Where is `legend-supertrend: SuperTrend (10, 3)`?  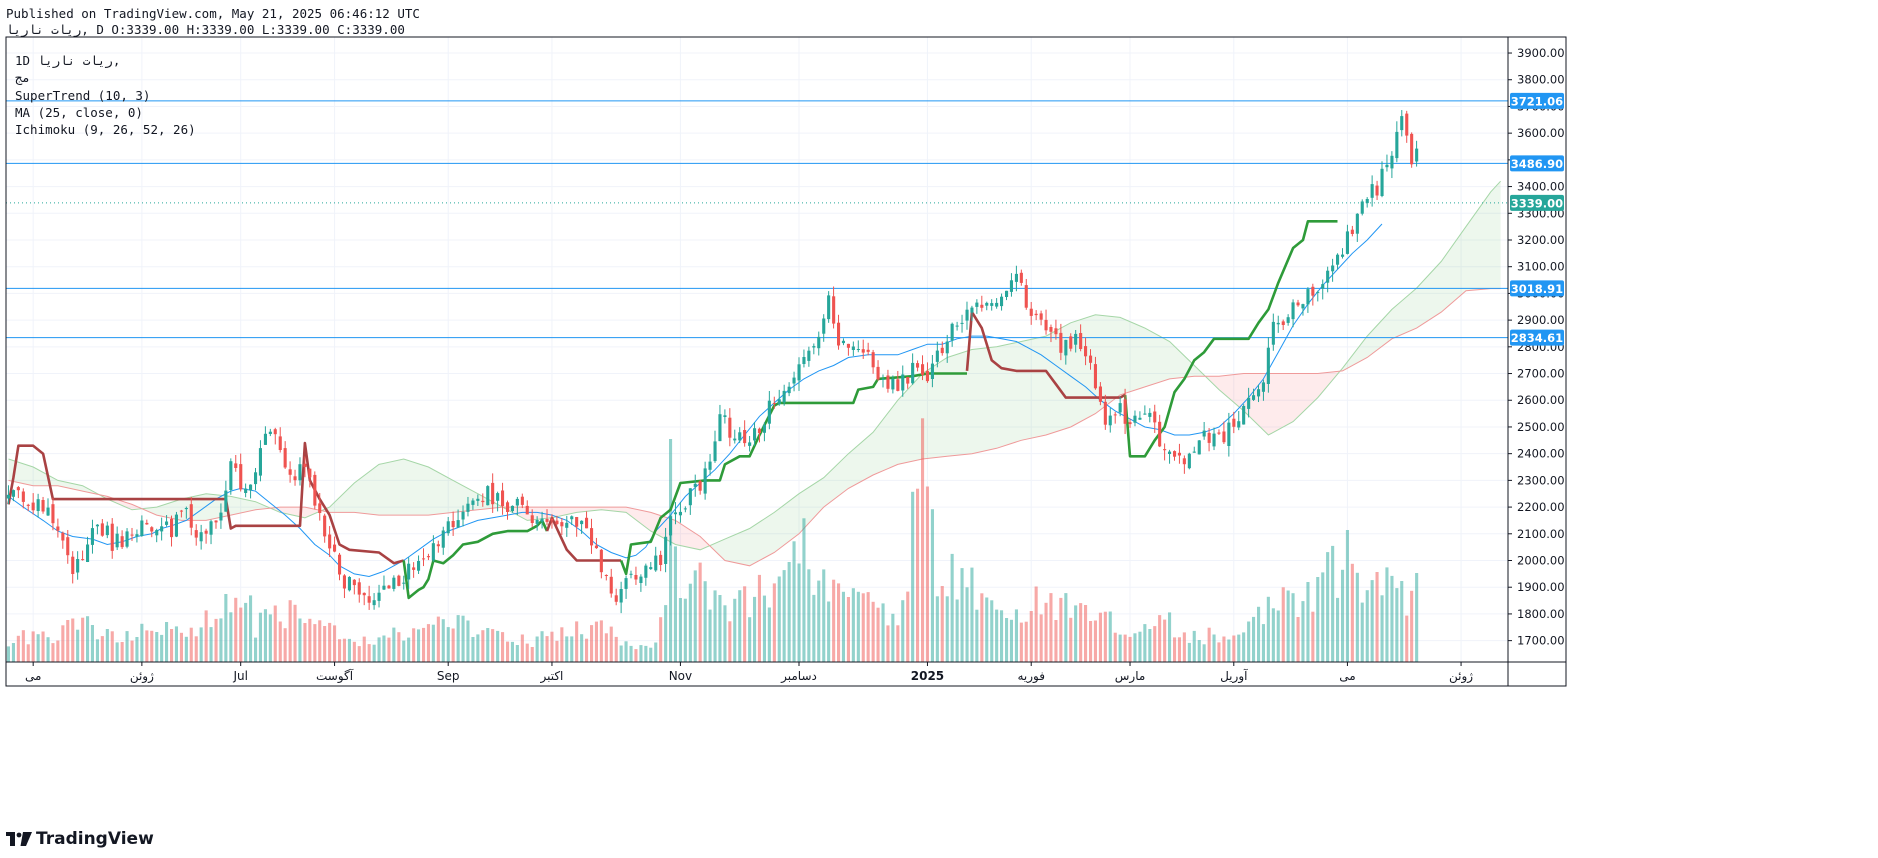
legend-supertrend: SuperTrend (10, 3) is located at coordinates (105, 95).